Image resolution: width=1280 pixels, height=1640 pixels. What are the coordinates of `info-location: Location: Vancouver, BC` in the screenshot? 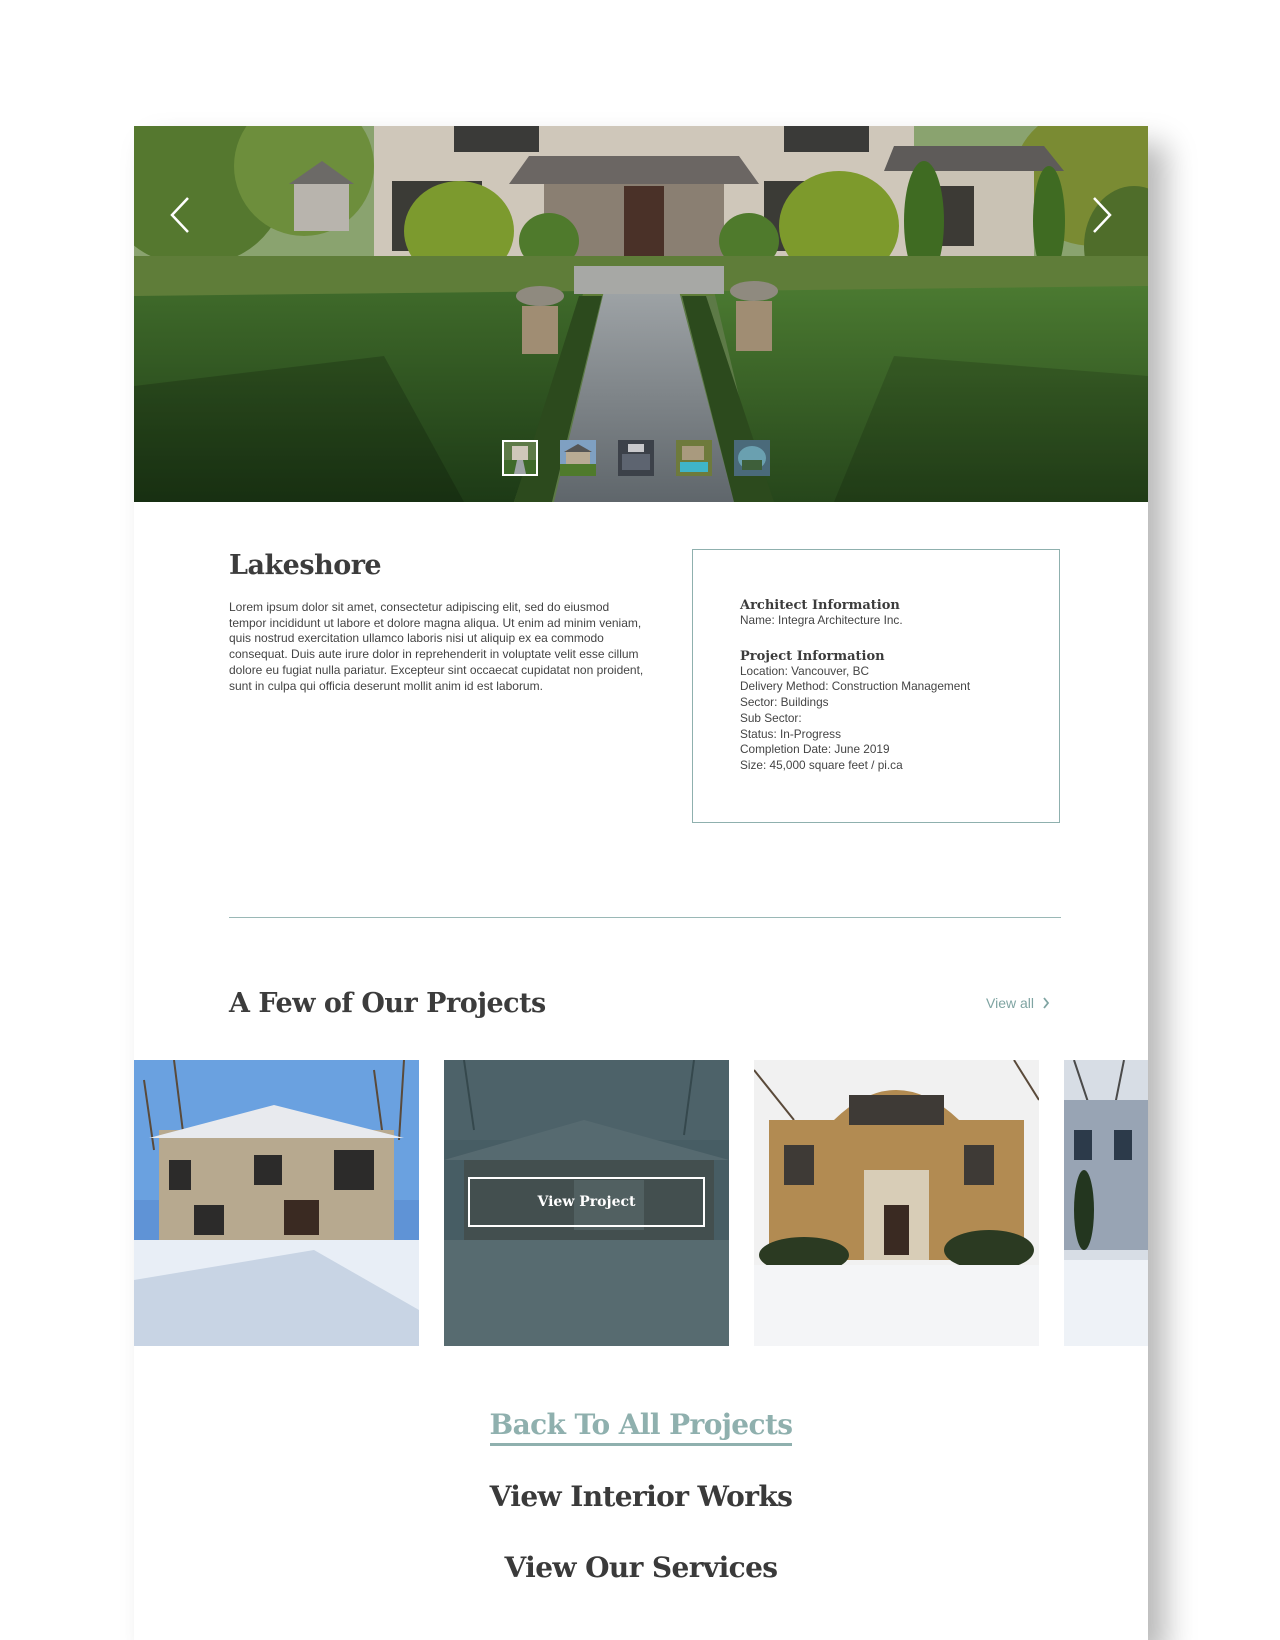 It's located at (804, 670).